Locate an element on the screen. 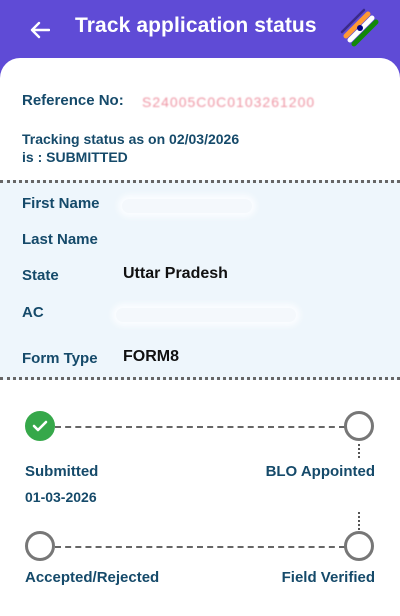 The image size is (400, 616). reference-row: Reference No: is located at coordinates (73, 100).